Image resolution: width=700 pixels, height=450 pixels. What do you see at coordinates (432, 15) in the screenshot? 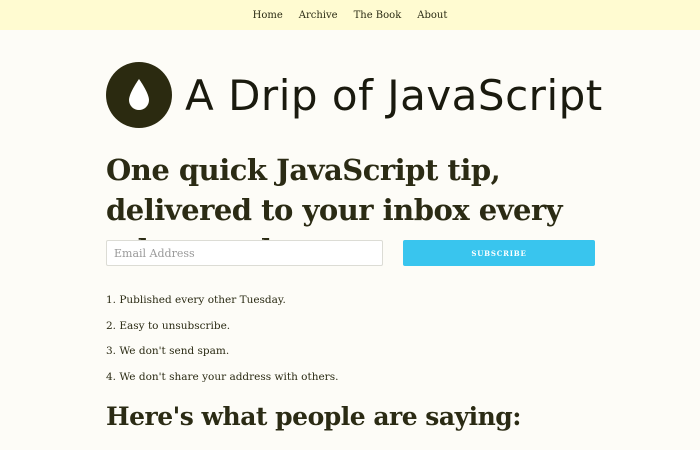
I see `nav-link-about: About` at bounding box center [432, 15].